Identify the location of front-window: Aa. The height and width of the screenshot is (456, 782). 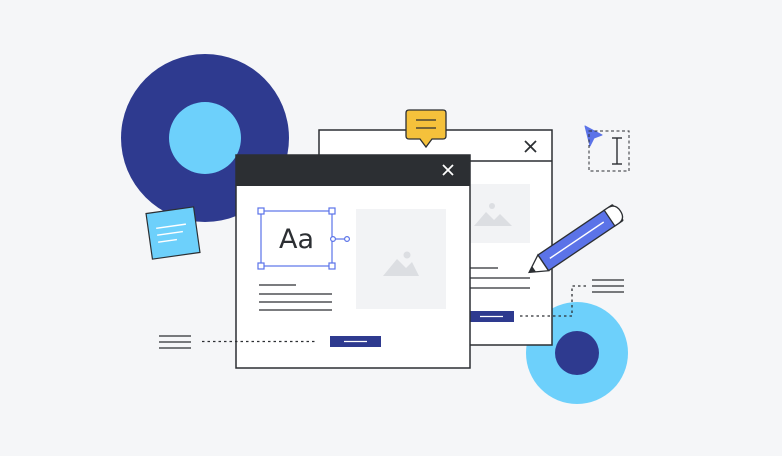
(353, 261).